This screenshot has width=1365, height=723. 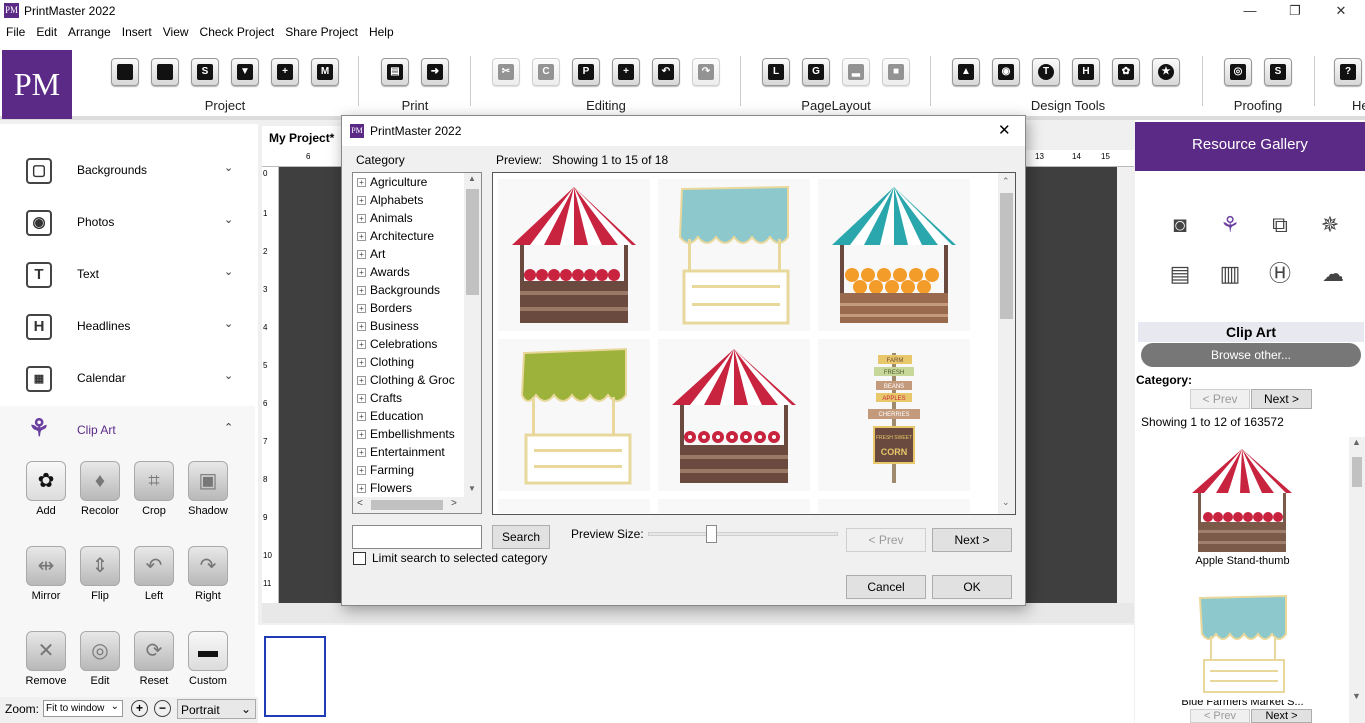 I want to click on category-item: + Entertainment, so click(x=401, y=454).